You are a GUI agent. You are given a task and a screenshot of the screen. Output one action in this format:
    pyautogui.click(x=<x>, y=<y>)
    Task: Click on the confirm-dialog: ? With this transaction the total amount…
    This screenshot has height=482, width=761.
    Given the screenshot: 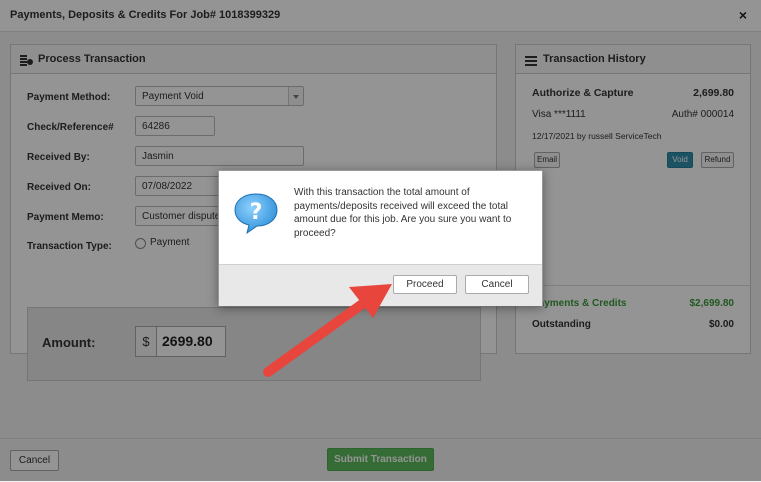 What is the action you would take?
    pyautogui.click(x=380, y=238)
    